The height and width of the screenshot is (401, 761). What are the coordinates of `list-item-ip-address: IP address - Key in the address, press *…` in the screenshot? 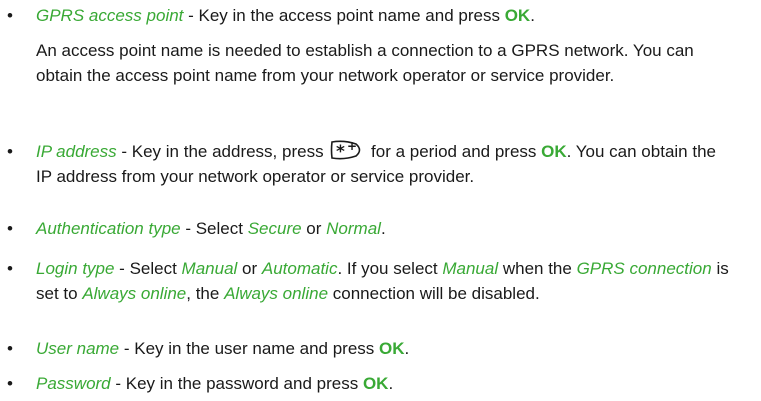 It's located at (386, 164).